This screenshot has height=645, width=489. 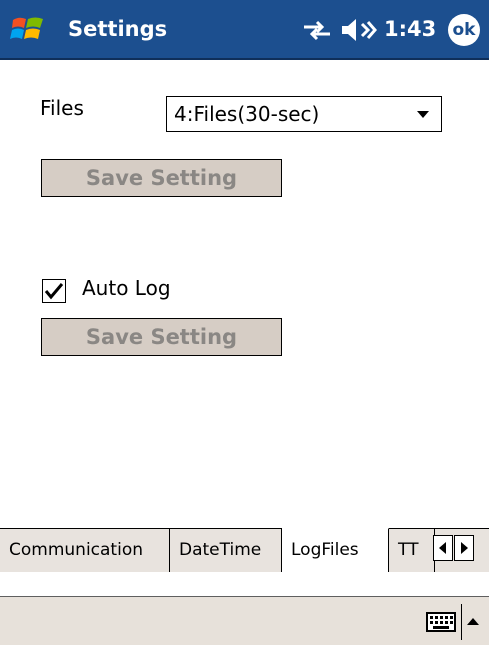 I want to click on checkmark-icon, so click(x=54, y=291).